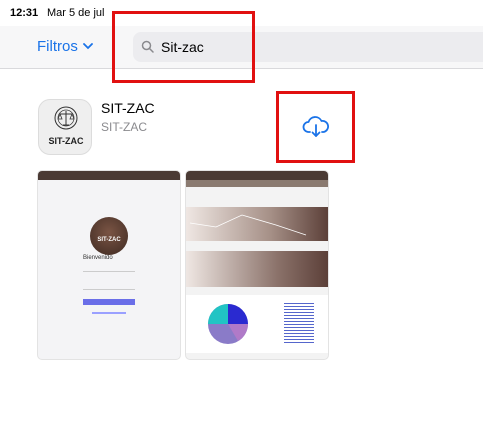  Describe the element at coordinates (241, 13) in the screenshot. I see `status-bar: 12:31 Mar 5 de jul` at that location.